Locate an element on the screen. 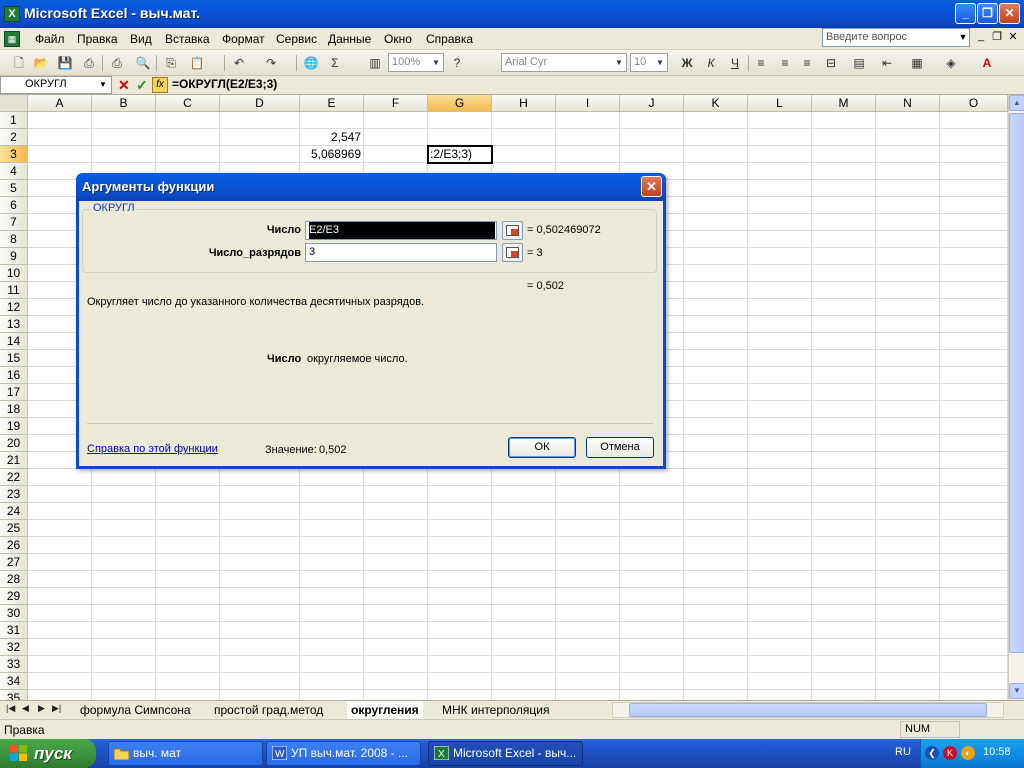  workbook-icon: ▦ is located at coordinates (12, 39).